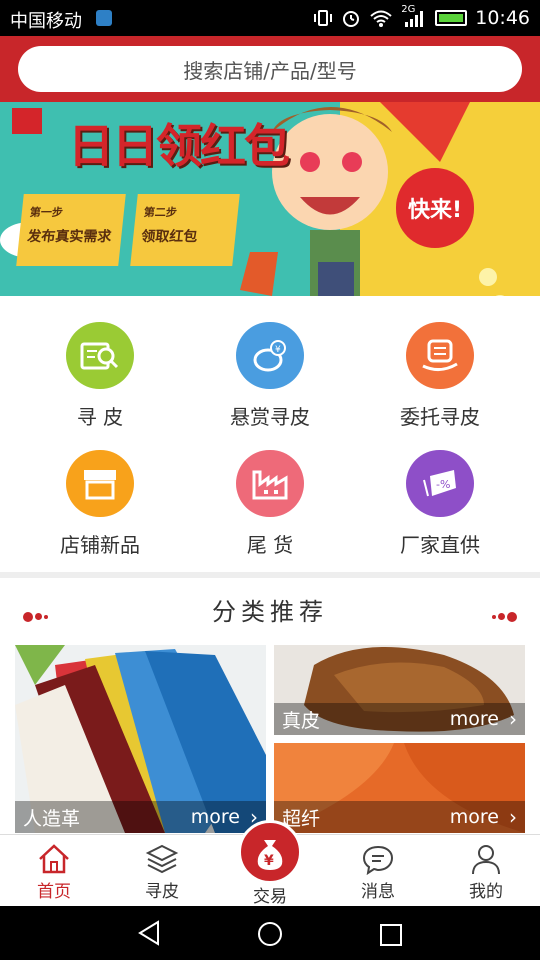  Describe the element at coordinates (440, 417) in the screenshot. I see `grid-label: 委托寻皮` at that location.